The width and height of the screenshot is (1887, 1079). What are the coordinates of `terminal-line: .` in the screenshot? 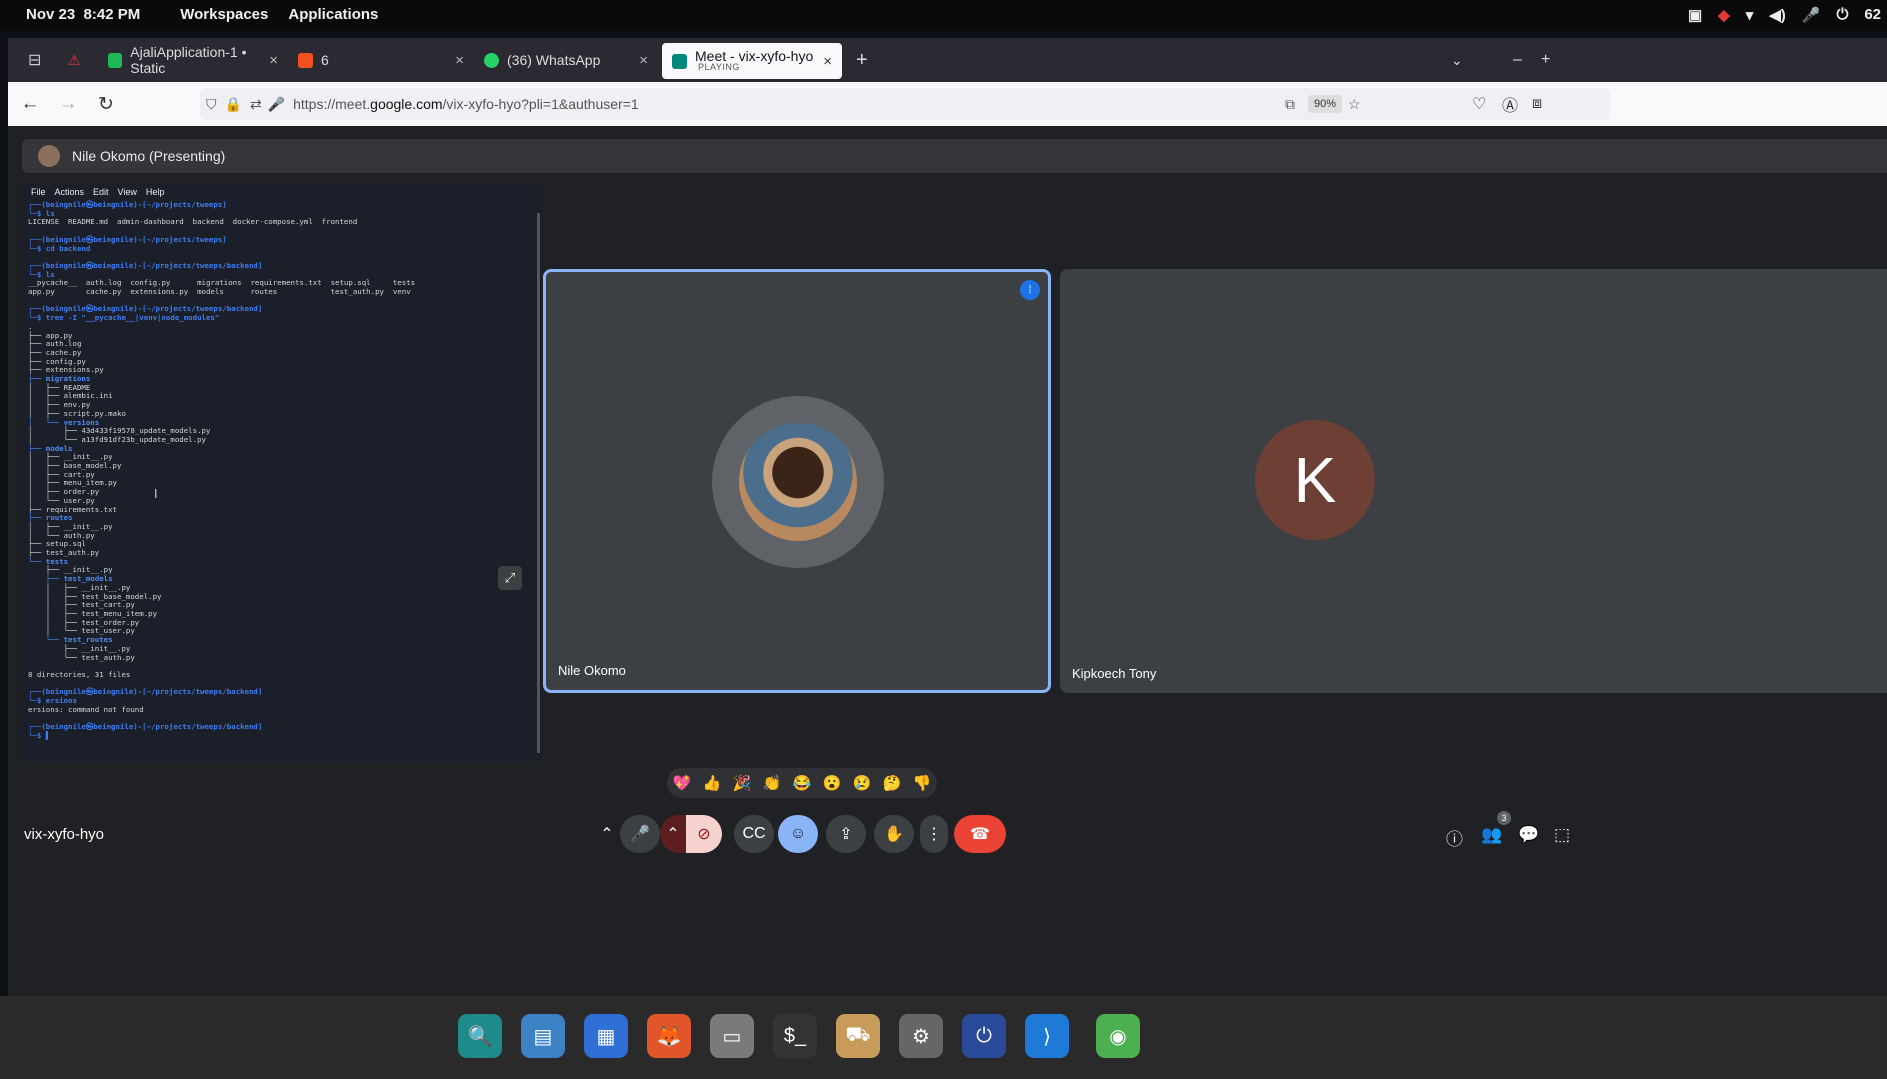 It's located at (30, 326).